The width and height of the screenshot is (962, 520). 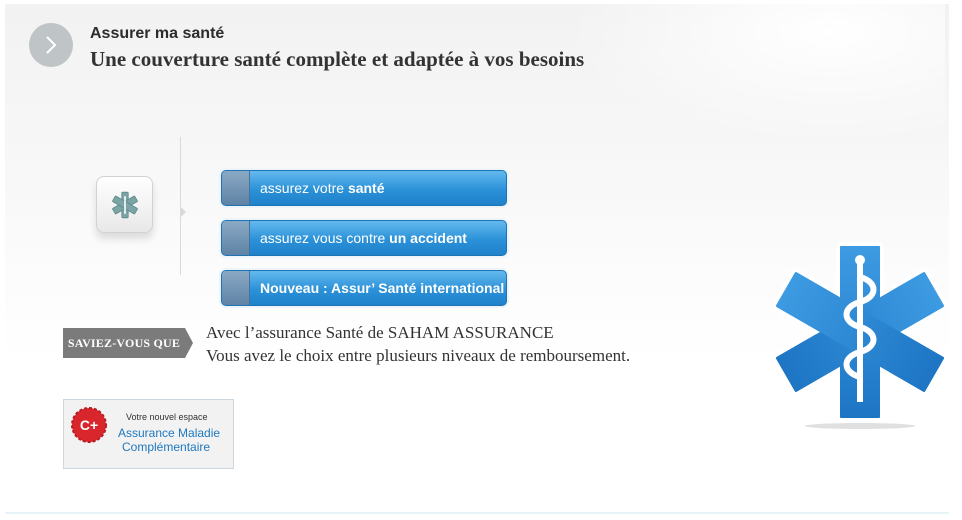 I want to click on amc-logo-icon: C+, so click(x=89, y=425).